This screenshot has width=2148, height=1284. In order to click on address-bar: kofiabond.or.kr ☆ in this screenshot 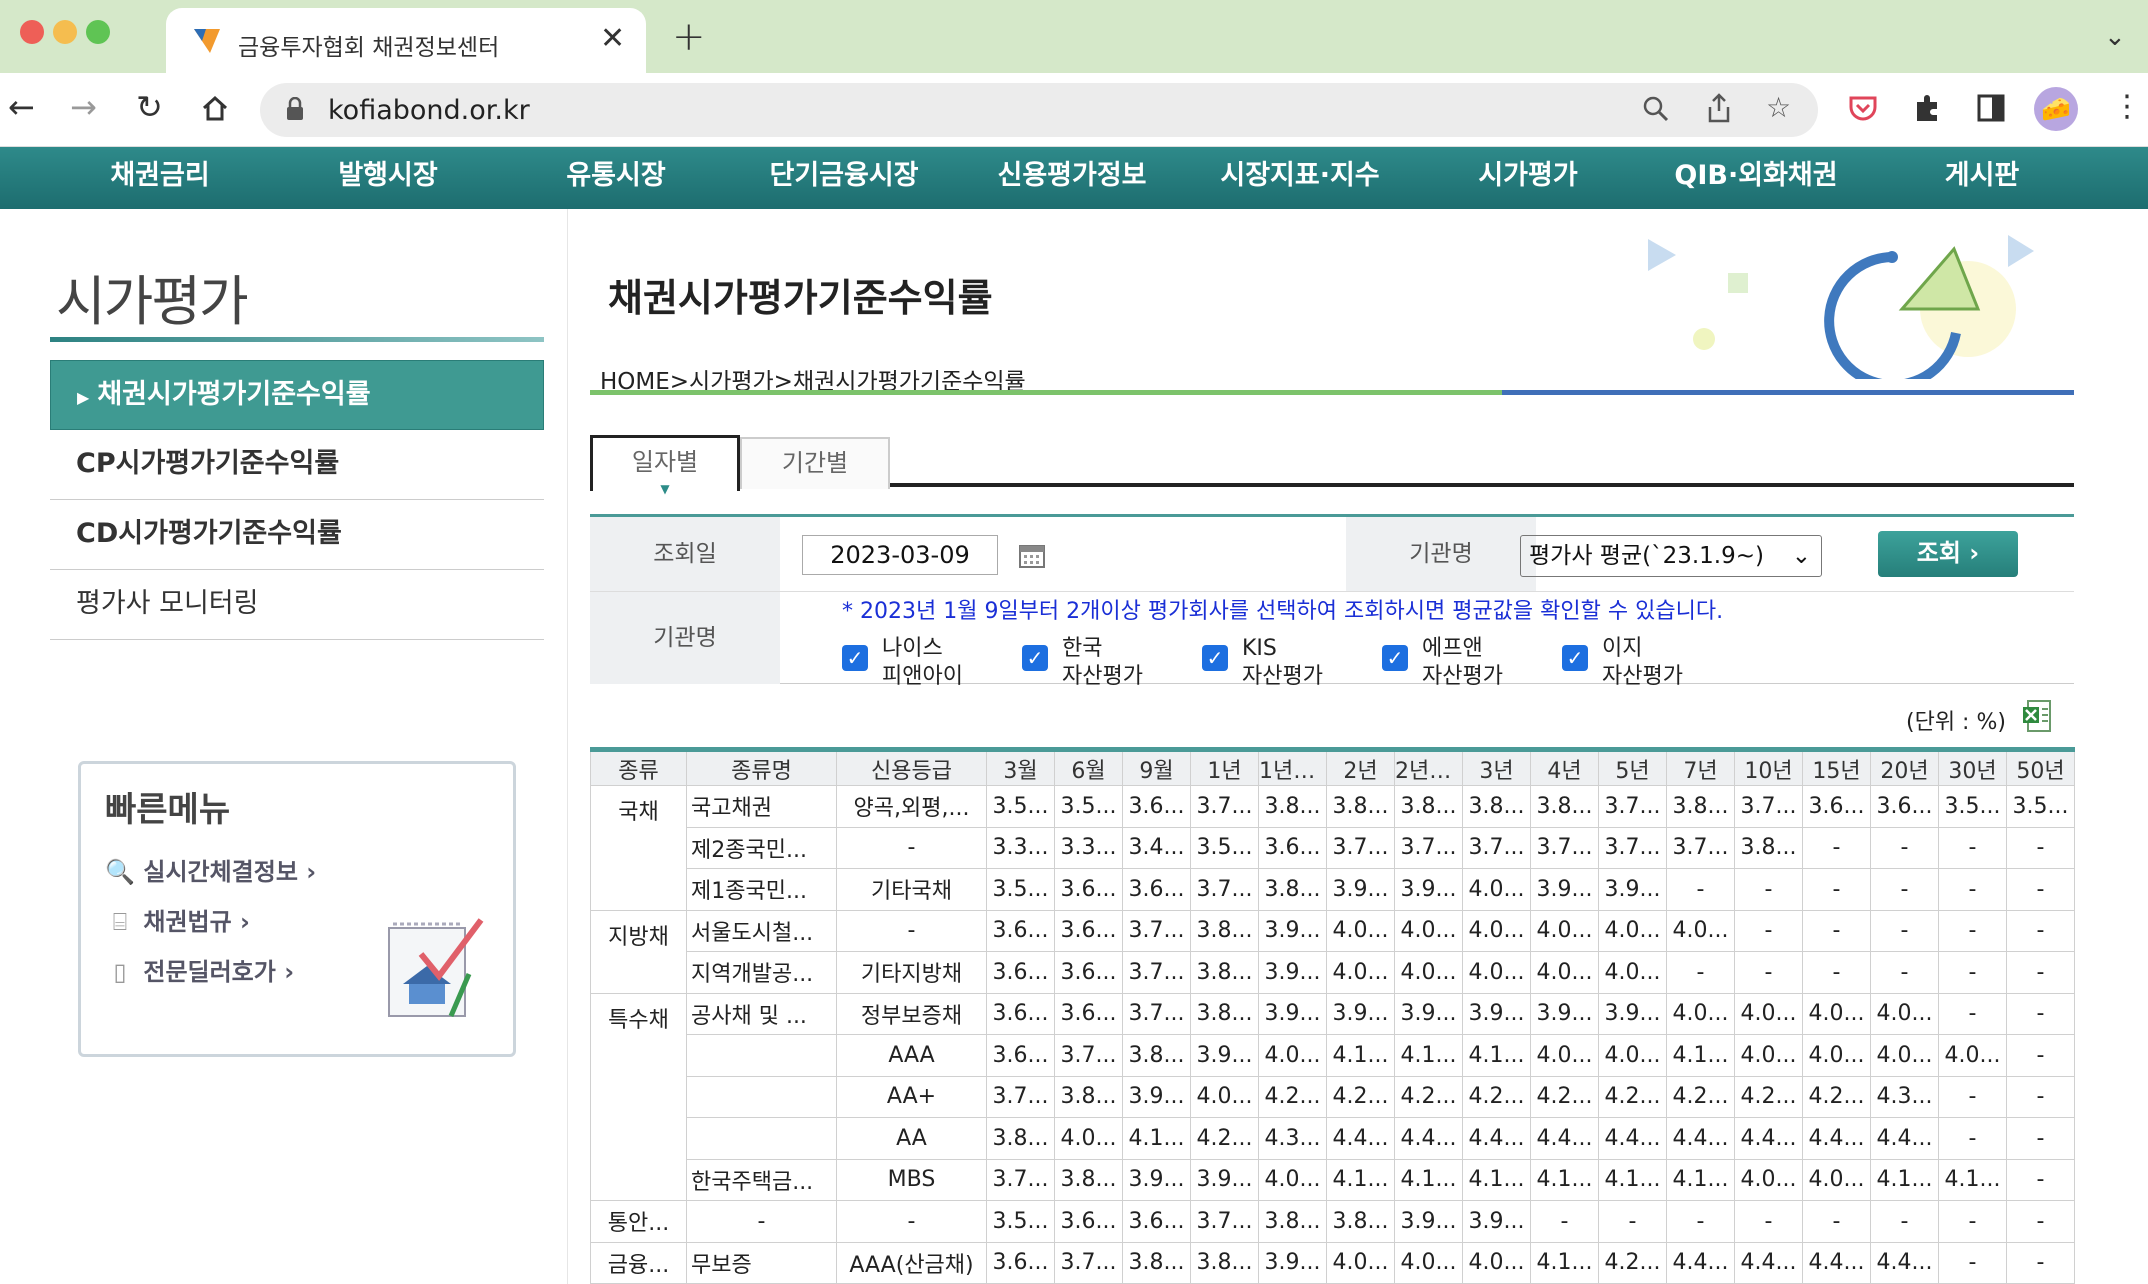, I will do `click(1039, 110)`.